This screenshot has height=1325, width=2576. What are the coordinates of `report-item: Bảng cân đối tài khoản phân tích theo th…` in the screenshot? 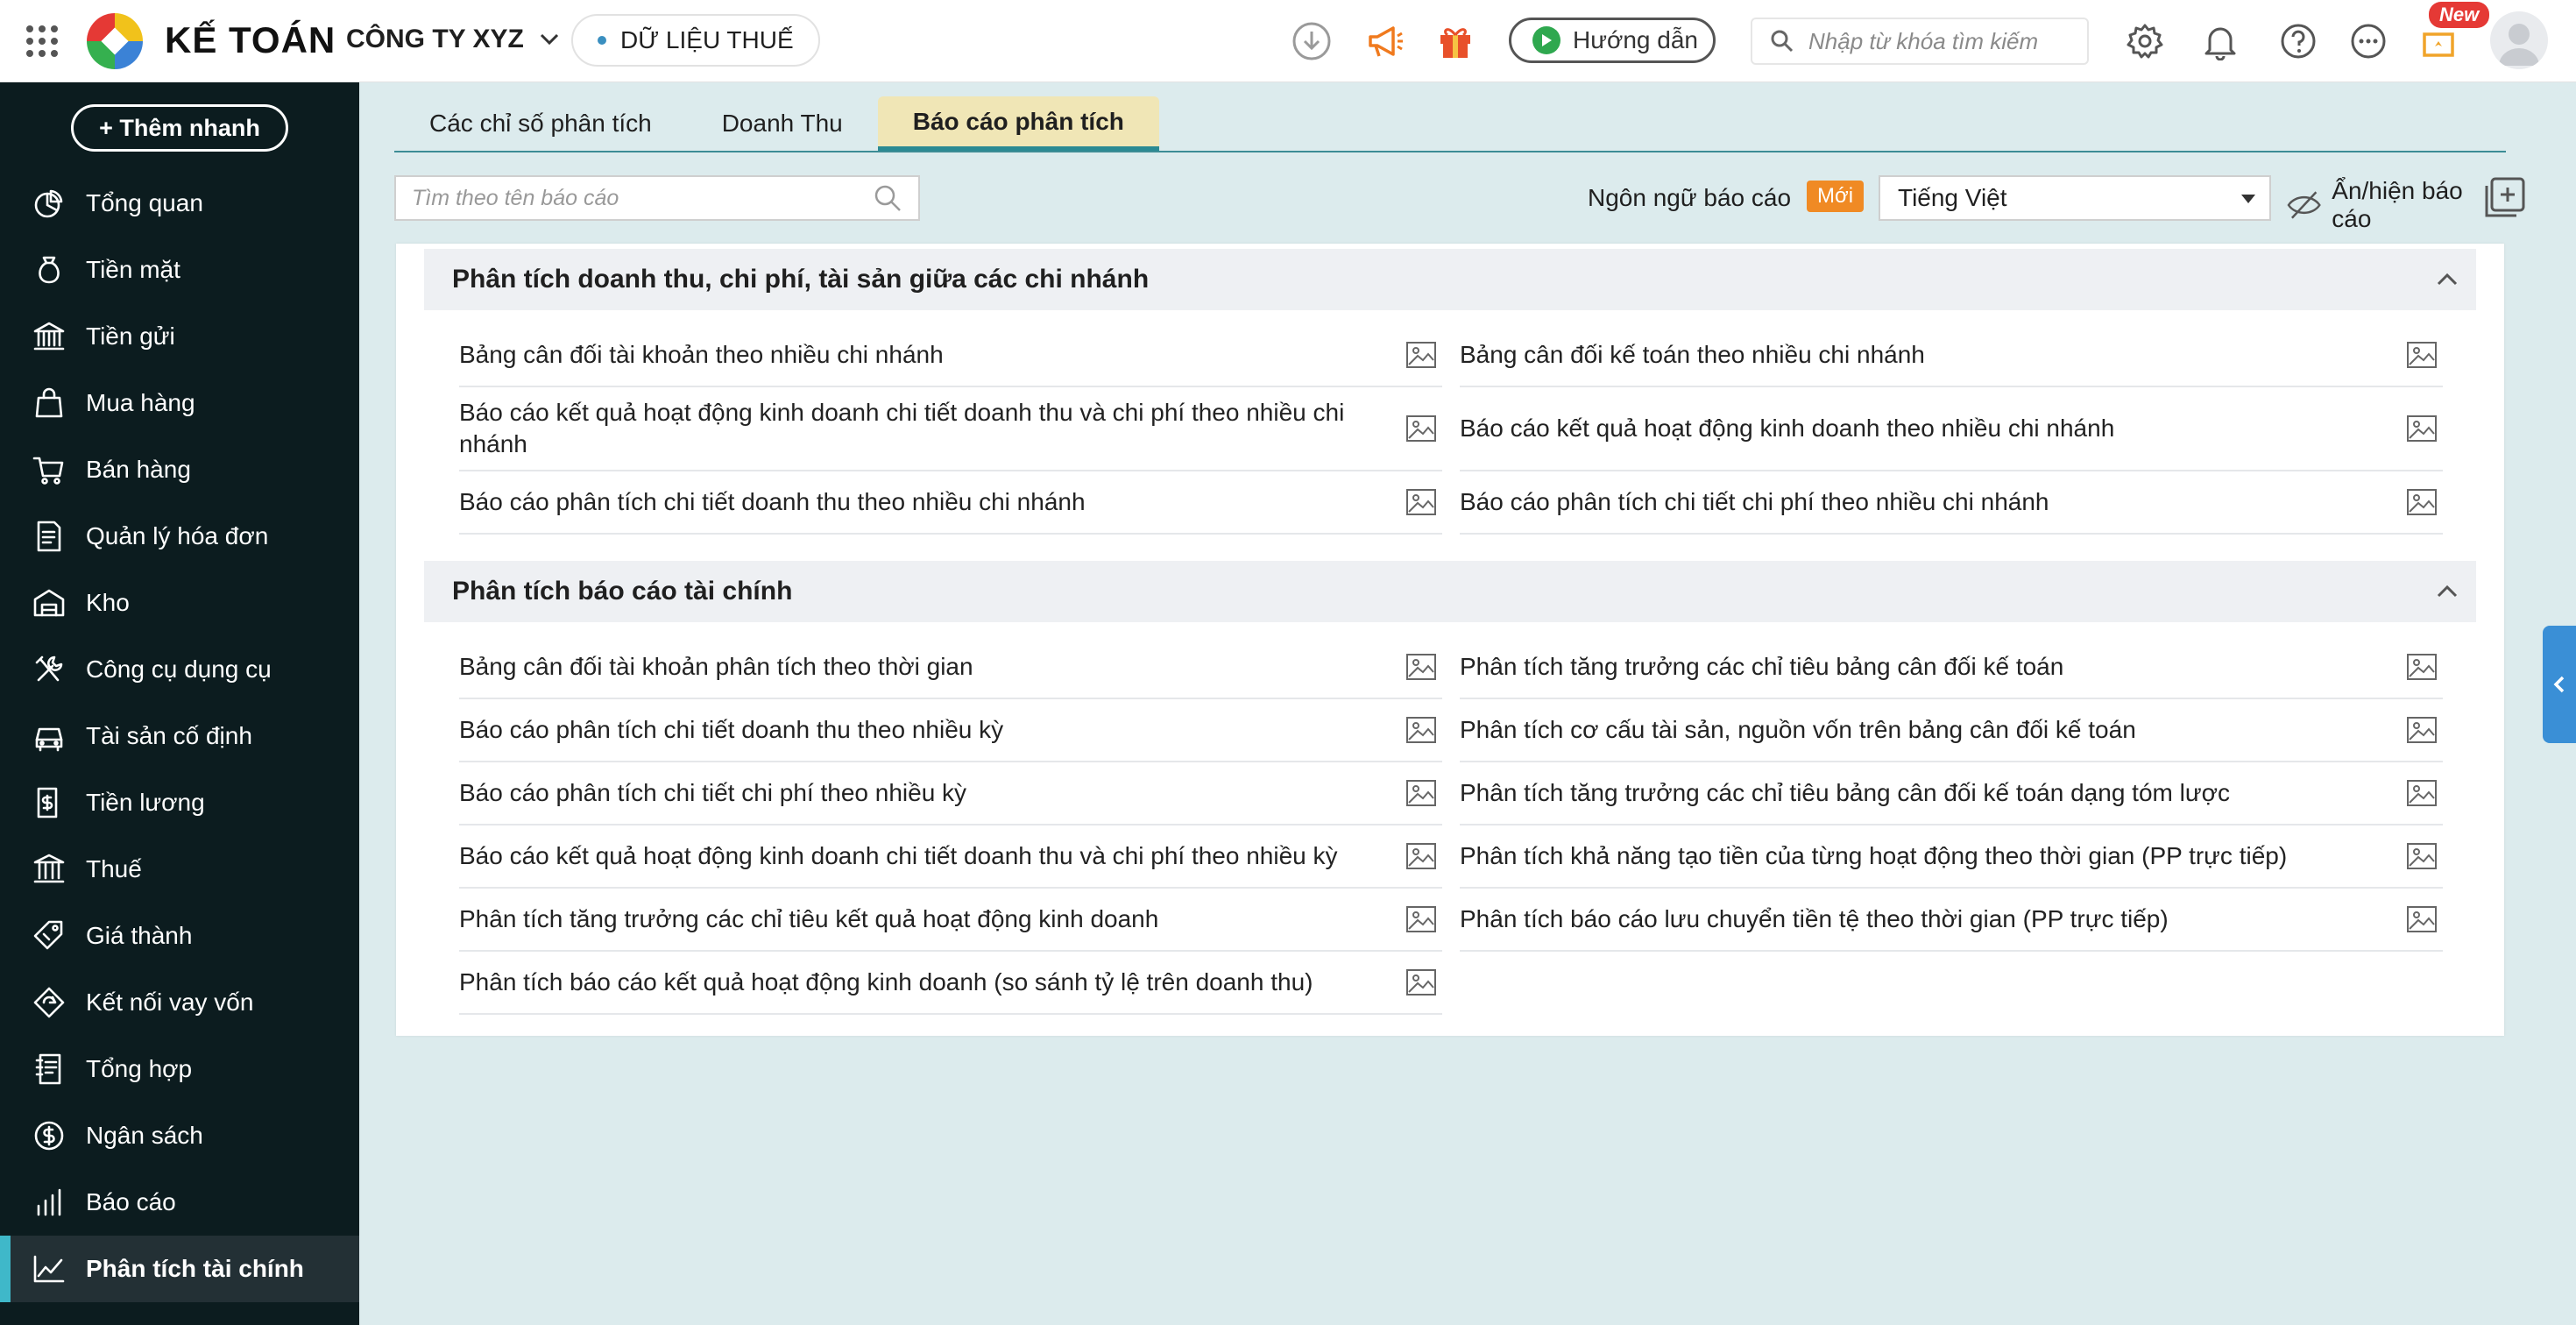 It's located at (950, 667).